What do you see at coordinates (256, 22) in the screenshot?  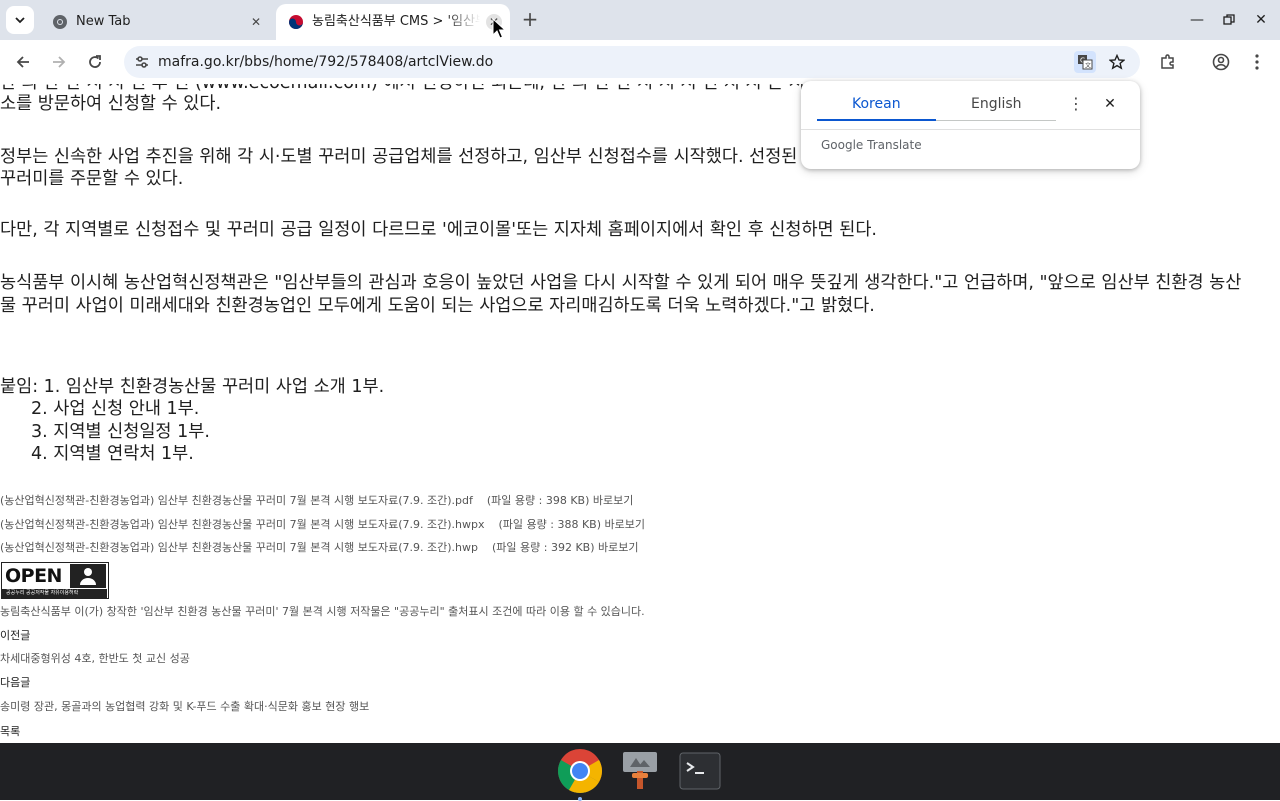 I see `close-tab-icon: ✕` at bounding box center [256, 22].